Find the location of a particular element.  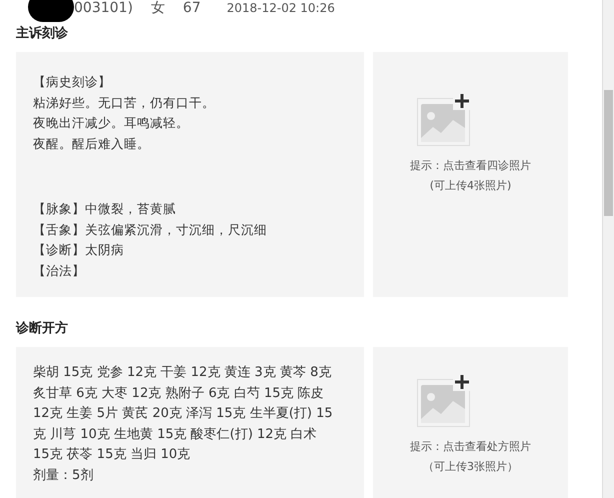

scrollbar is located at coordinates (608, 249).